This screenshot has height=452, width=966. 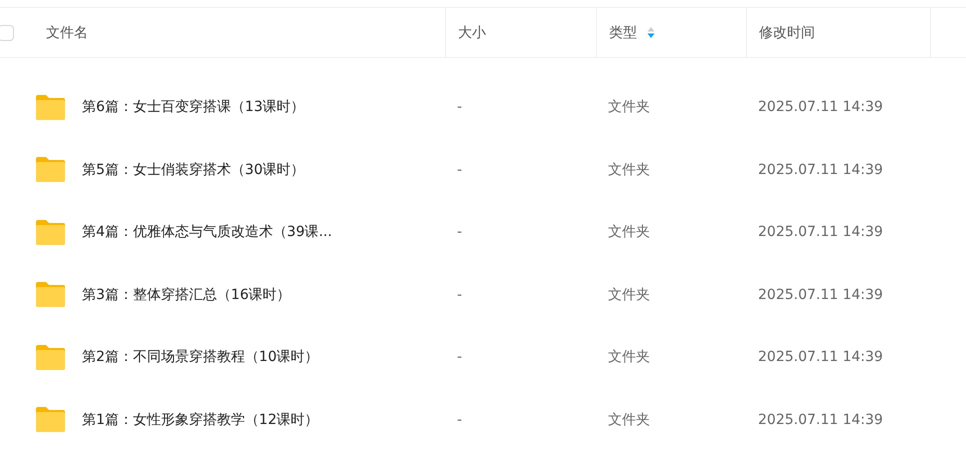 I want to click on column-header: 大小, so click(x=472, y=33).